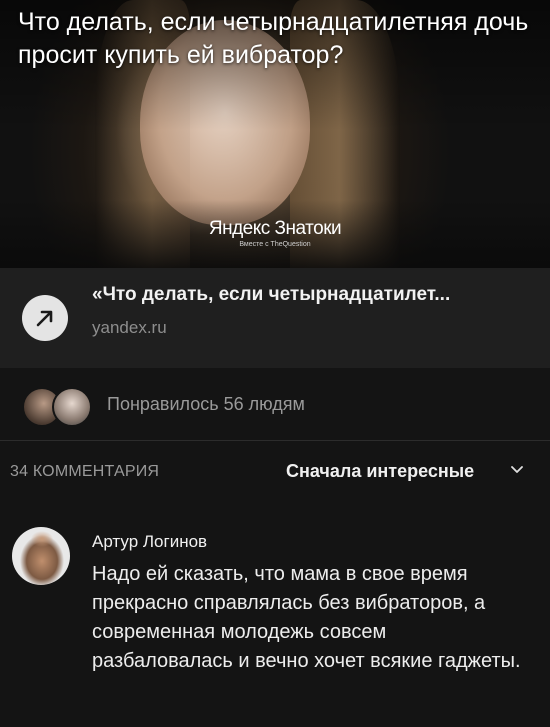  Describe the element at coordinates (275, 228) in the screenshot. I see `watermark-main-text: Яндекс Знатоки` at that location.